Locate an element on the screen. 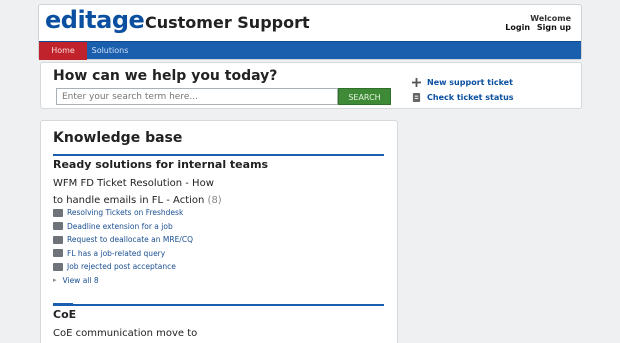 Image resolution: width=620 pixels, height=343 pixels. check-status-label: Check ticket status is located at coordinates (470, 97).